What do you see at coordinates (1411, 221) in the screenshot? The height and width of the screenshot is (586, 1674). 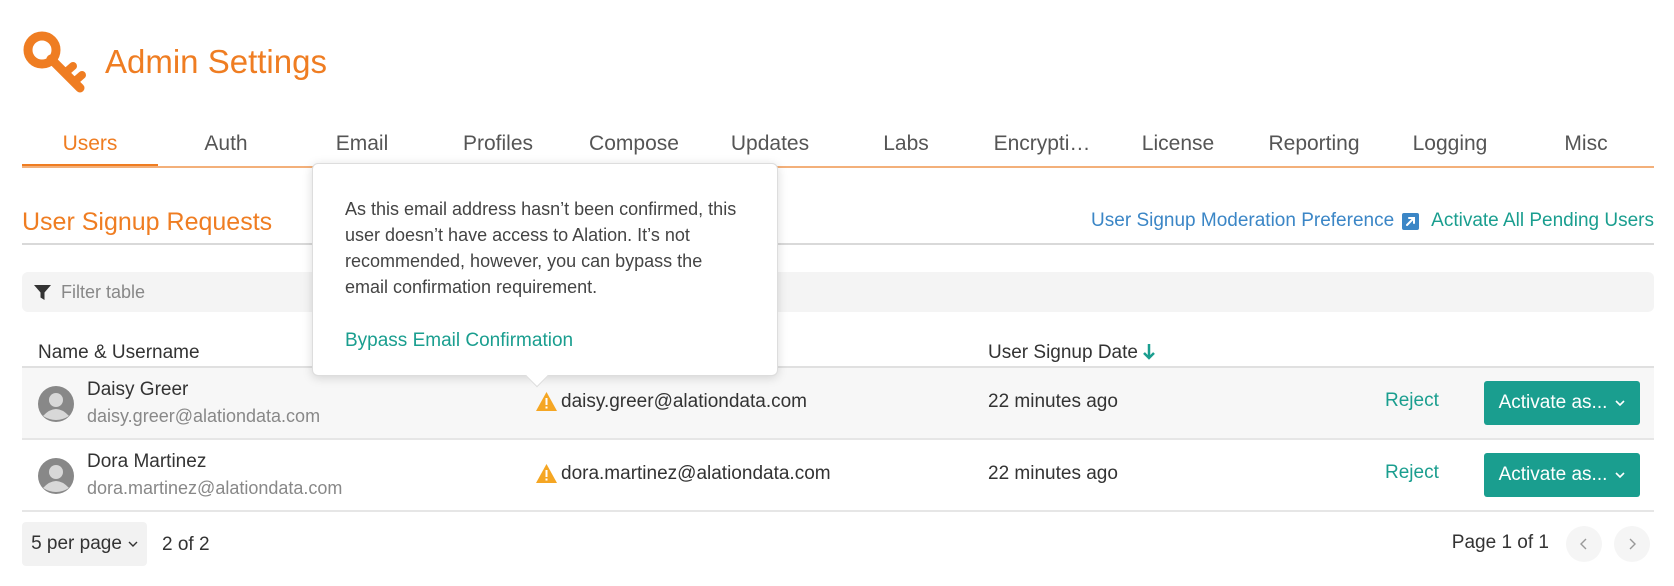 I see `external-link-icon` at bounding box center [1411, 221].